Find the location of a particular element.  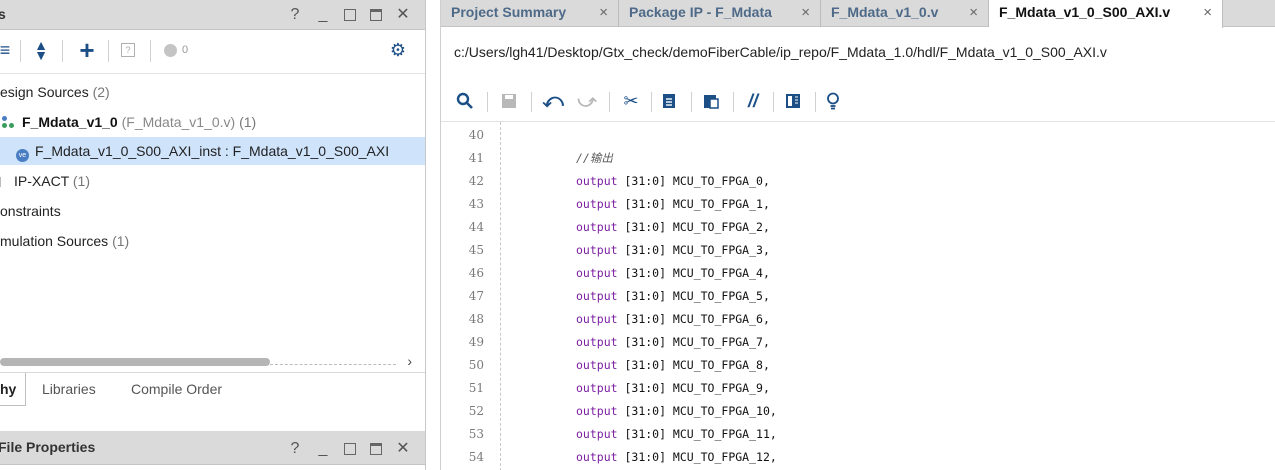

line-number: 52 is located at coordinates (476, 411).